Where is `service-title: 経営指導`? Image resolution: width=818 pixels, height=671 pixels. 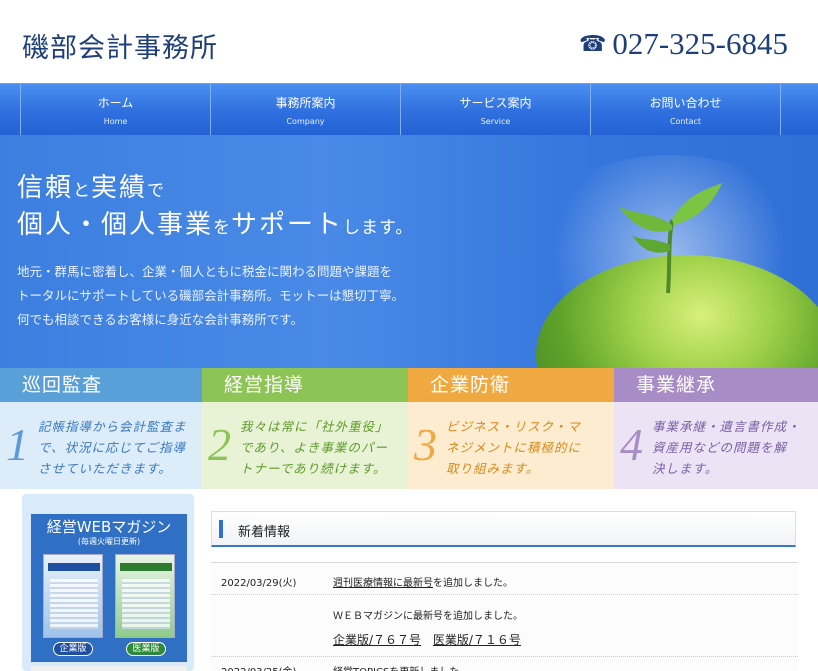 service-title: 経営指導 is located at coordinates (305, 385).